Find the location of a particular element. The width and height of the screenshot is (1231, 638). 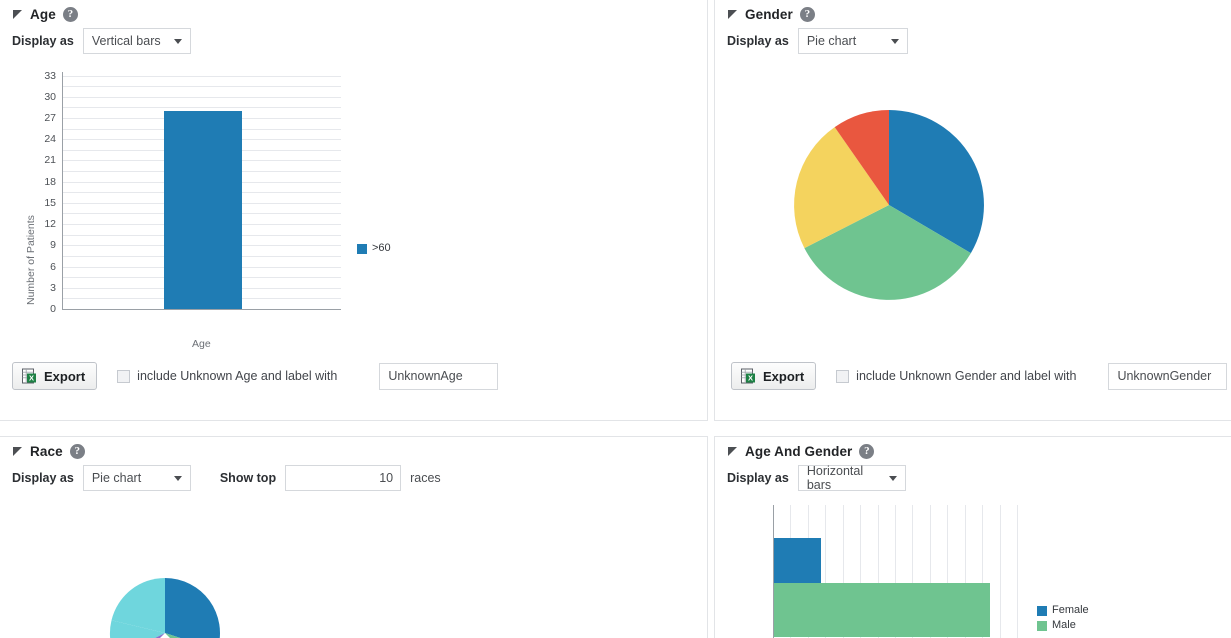

age-y-axis-line is located at coordinates (62, 190).